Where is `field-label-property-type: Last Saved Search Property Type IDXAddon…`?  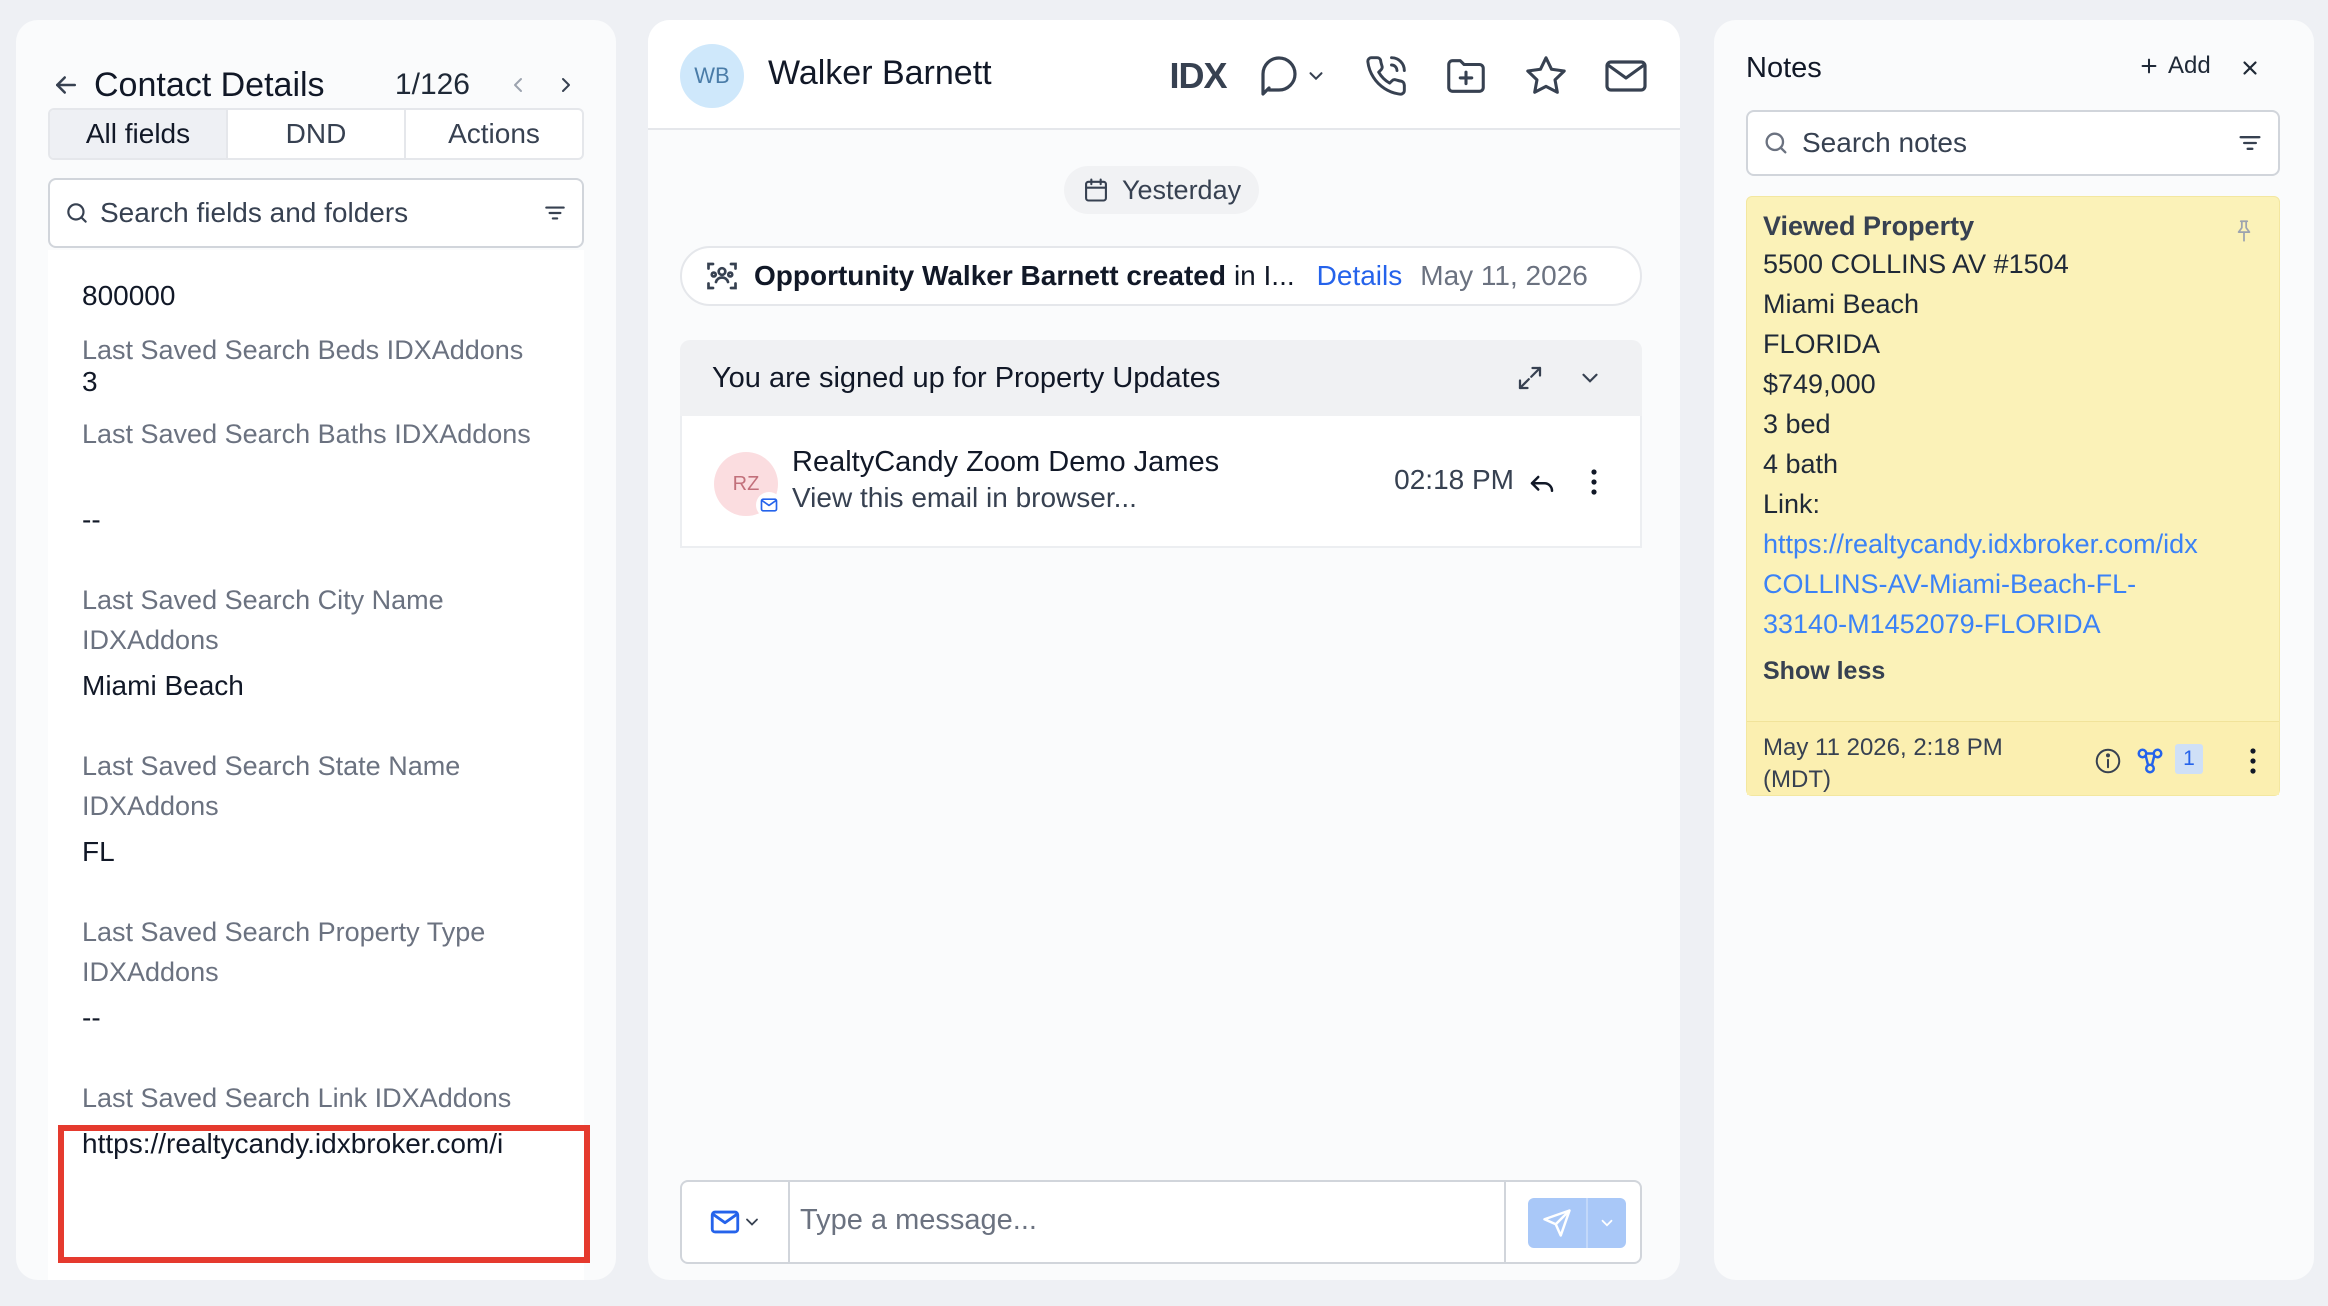 field-label-property-type: Last Saved Search Property Type IDXAddon… is located at coordinates (284, 952).